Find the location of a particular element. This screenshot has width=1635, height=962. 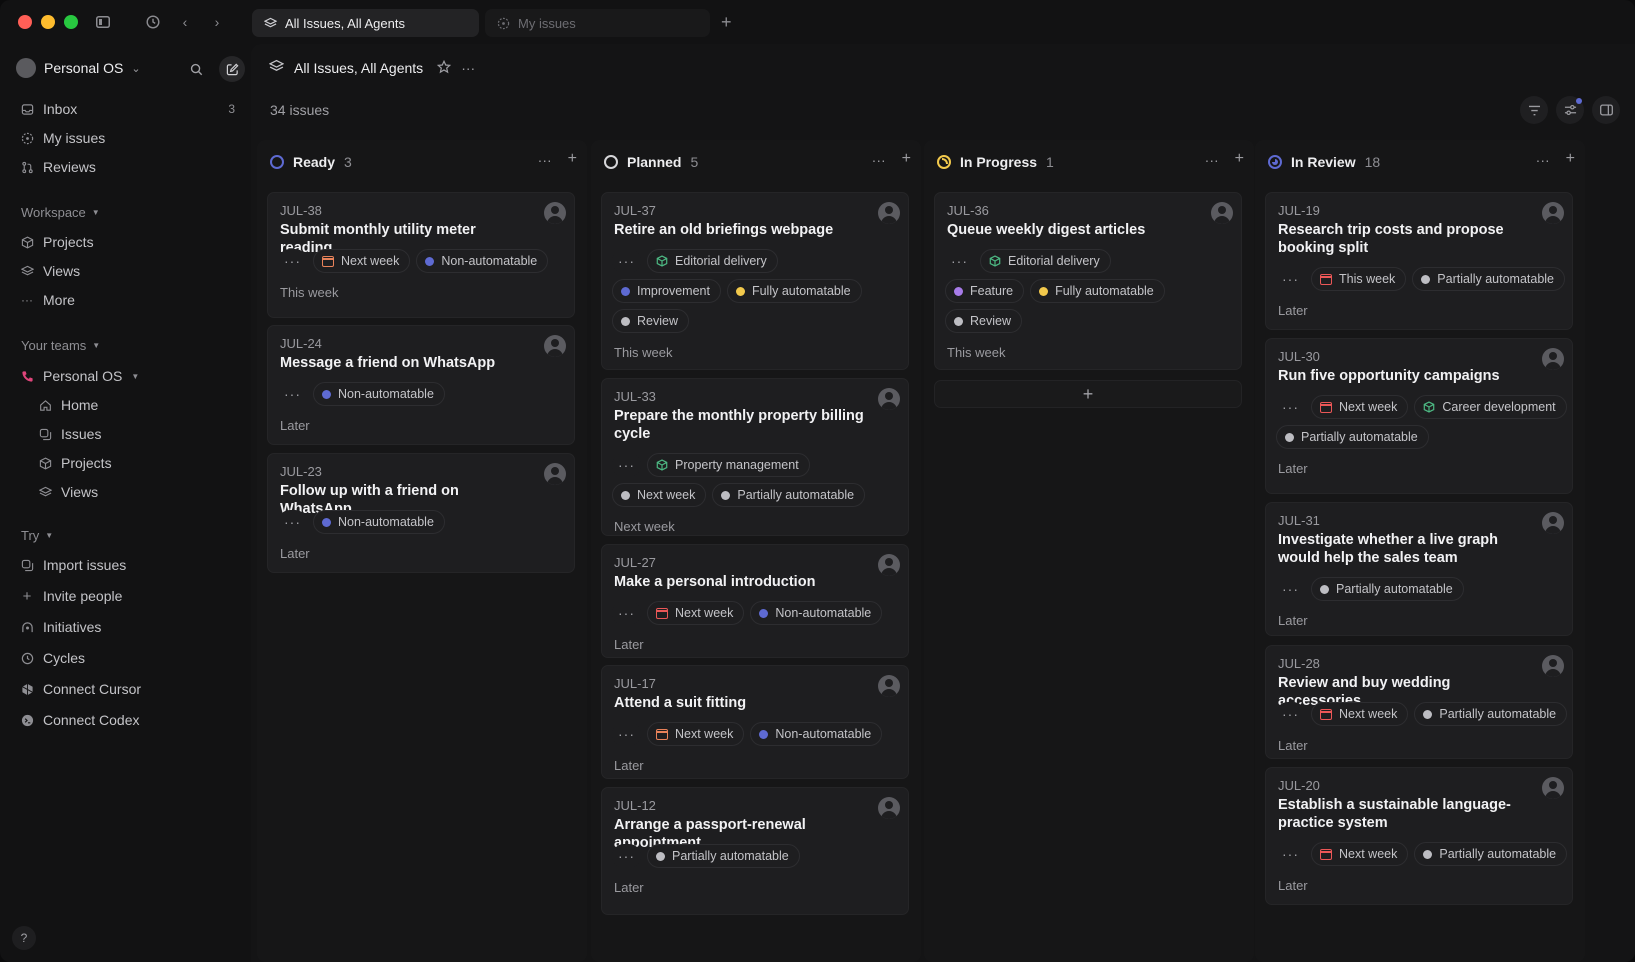

chip-improvement: Improvement is located at coordinates (666, 291).